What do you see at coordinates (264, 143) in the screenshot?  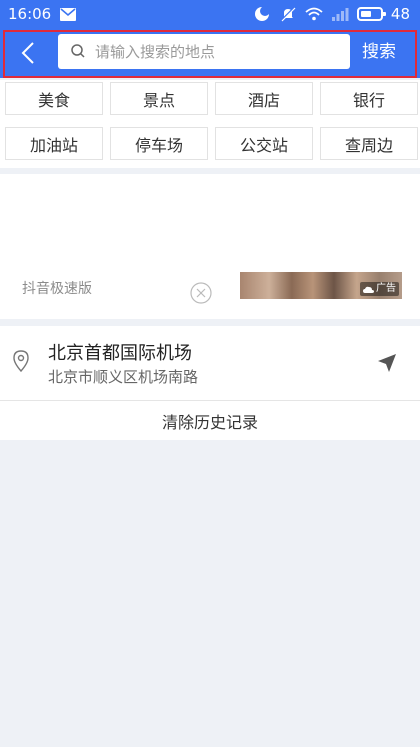 I see `category-bus-stop: 公交站` at bounding box center [264, 143].